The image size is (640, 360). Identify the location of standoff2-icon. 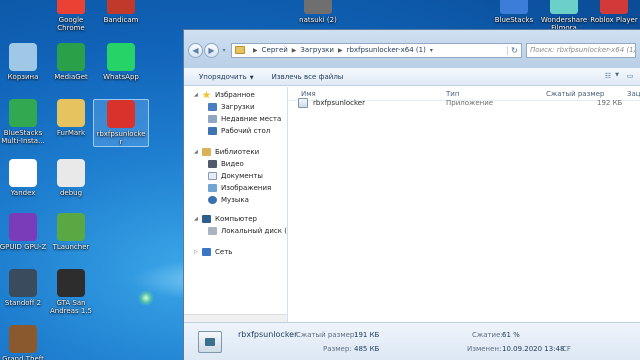
(23, 283).